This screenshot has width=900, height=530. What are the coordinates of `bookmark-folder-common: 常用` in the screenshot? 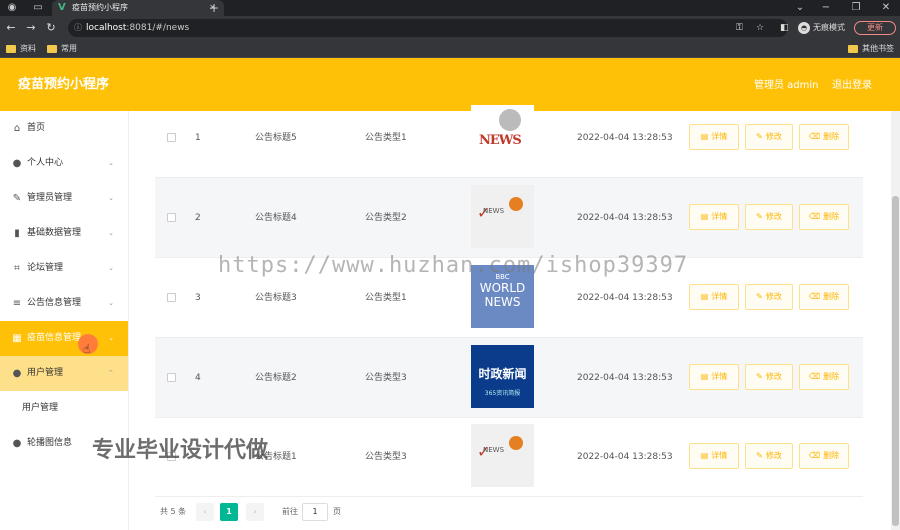 It's located at (62, 49).